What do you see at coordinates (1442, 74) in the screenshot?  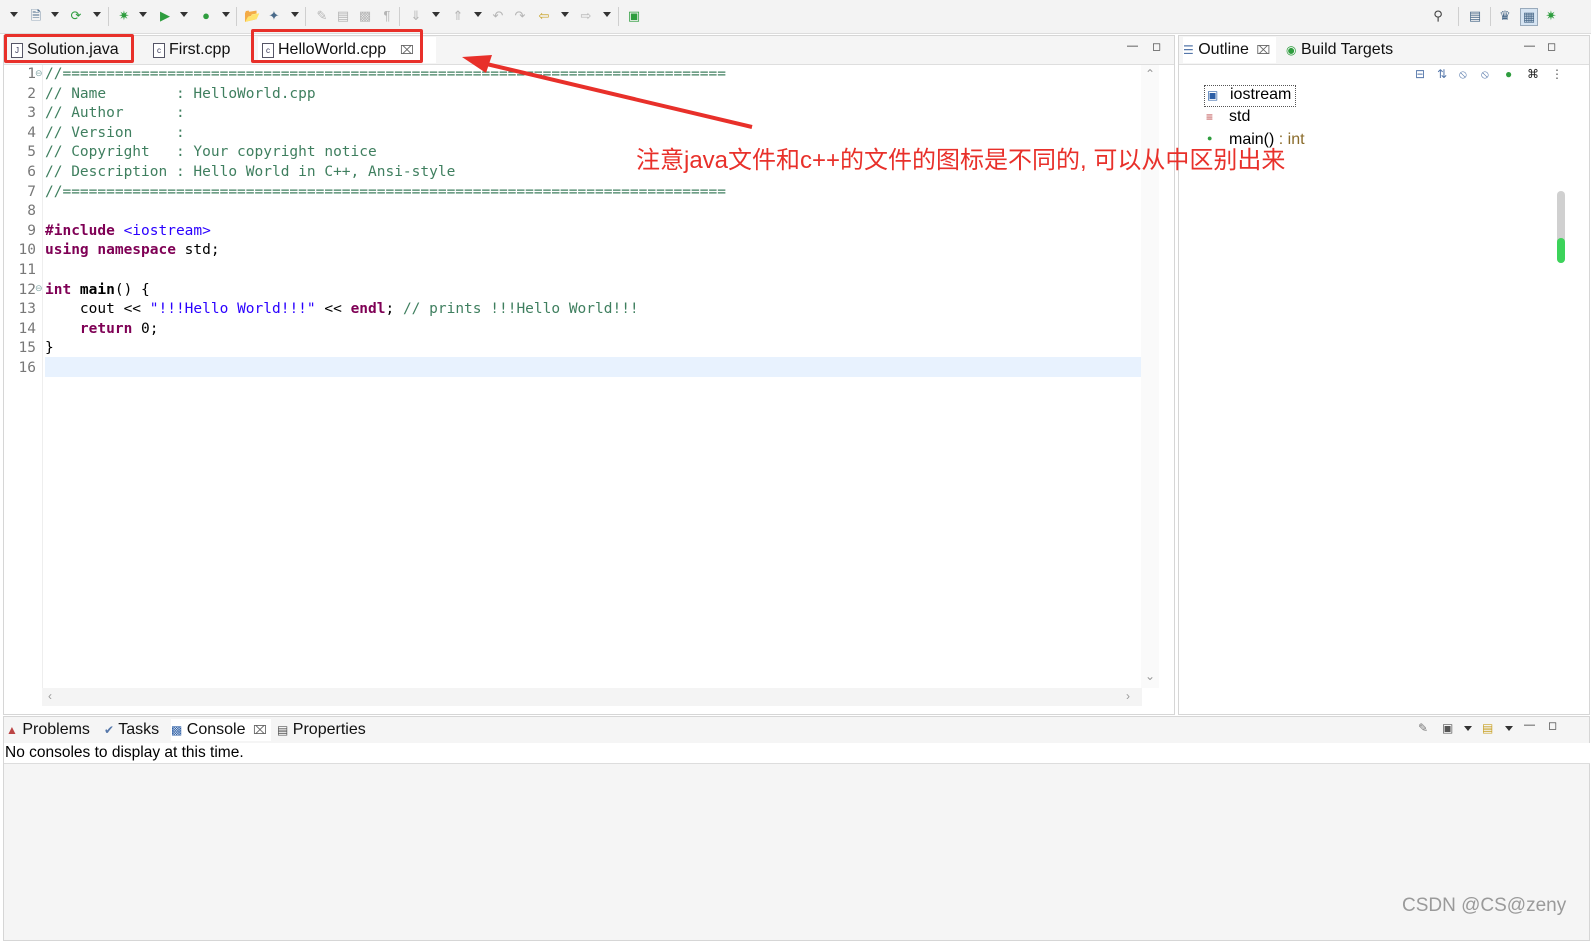 I see `sort-icon: ⇅` at bounding box center [1442, 74].